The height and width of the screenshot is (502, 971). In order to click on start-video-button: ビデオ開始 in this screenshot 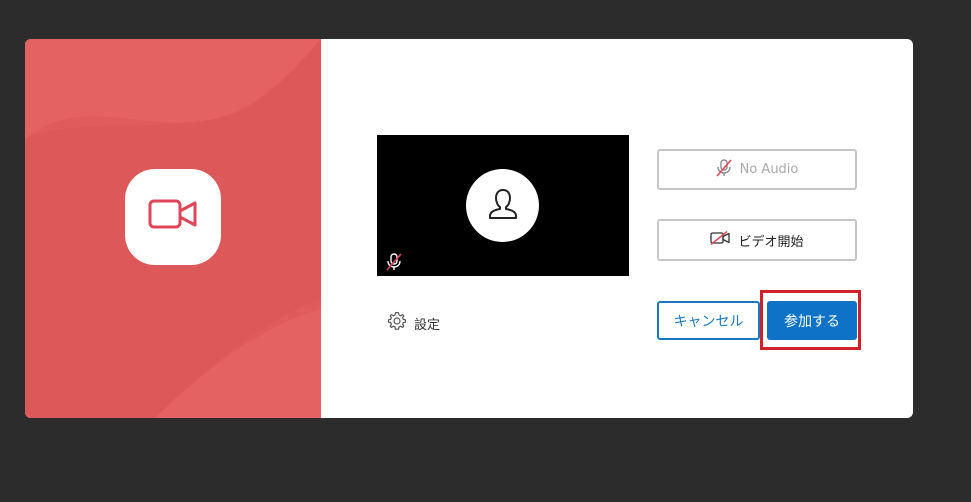, I will do `click(757, 240)`.